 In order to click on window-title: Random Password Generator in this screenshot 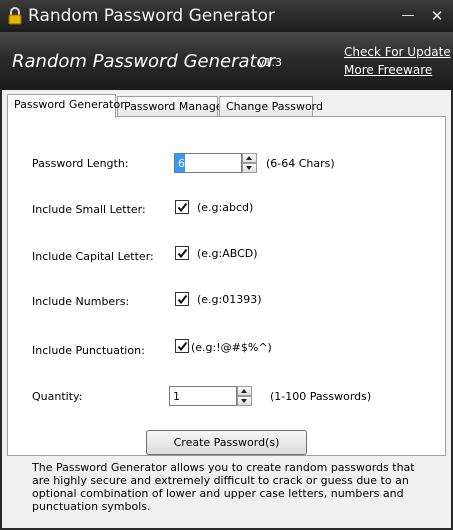, I will do `click(151, 16)`.